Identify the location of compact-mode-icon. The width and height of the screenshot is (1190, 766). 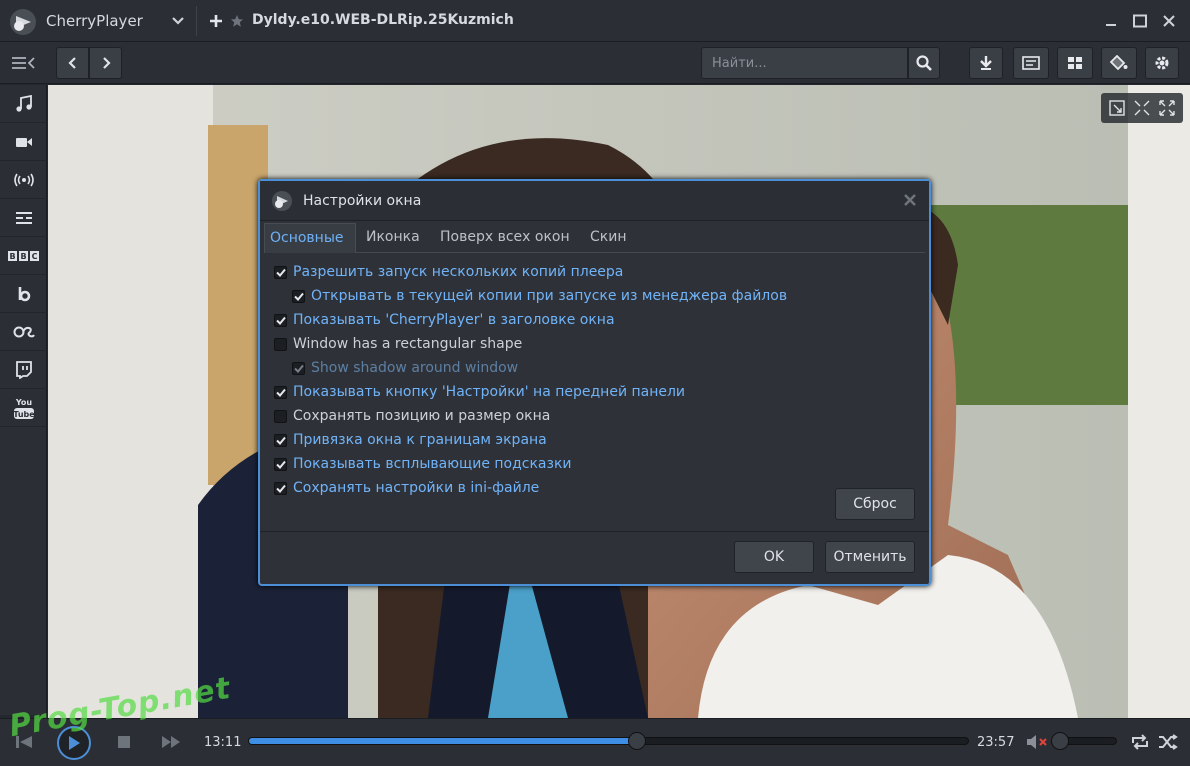
(1142, 108).